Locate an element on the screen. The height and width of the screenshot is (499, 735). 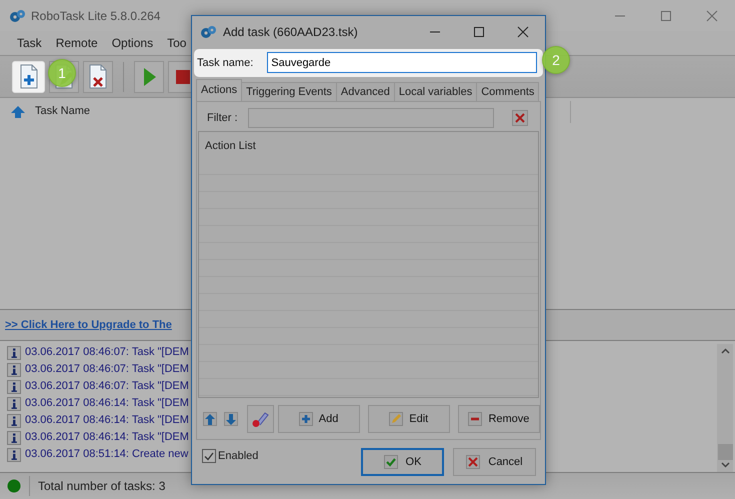
check-icon is located at coordinates (209, 456).